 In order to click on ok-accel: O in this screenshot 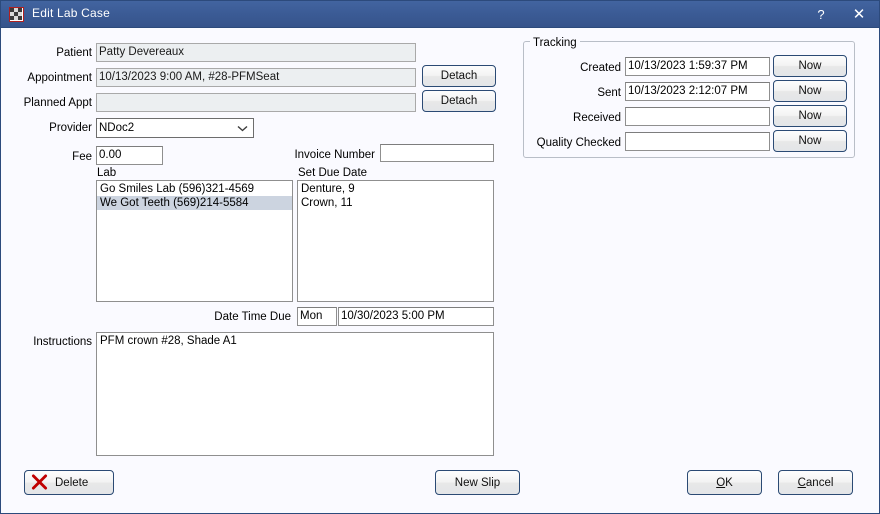, I will do `click(721, 482)`.